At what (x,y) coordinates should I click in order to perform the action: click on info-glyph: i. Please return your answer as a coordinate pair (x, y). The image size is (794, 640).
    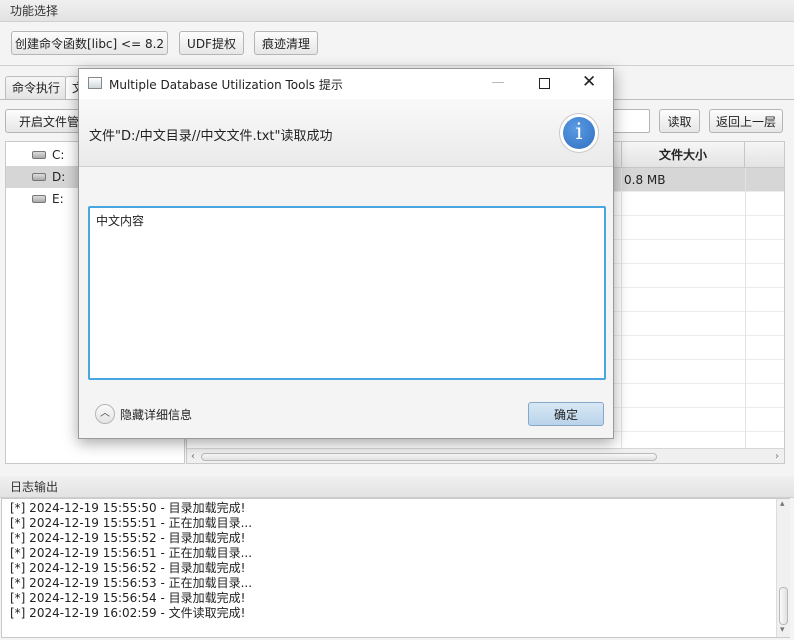
    Looking at the image, I should click on (579, 133).